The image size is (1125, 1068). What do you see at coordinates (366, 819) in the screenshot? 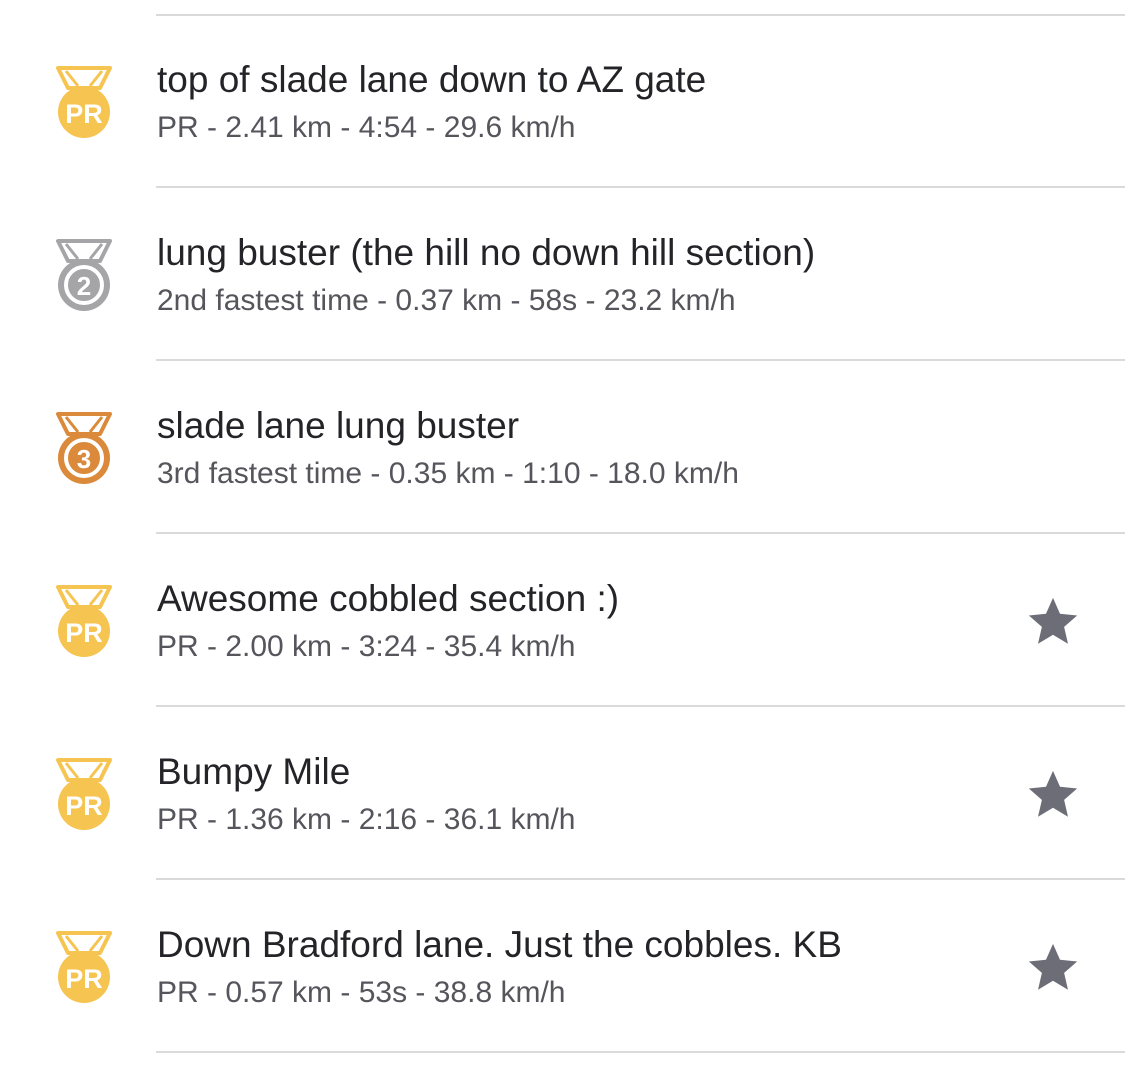
I see `segment-stats: PR - 1.36 km - 2:16 - 36.1 km/h` at bounding box center [366, 819].